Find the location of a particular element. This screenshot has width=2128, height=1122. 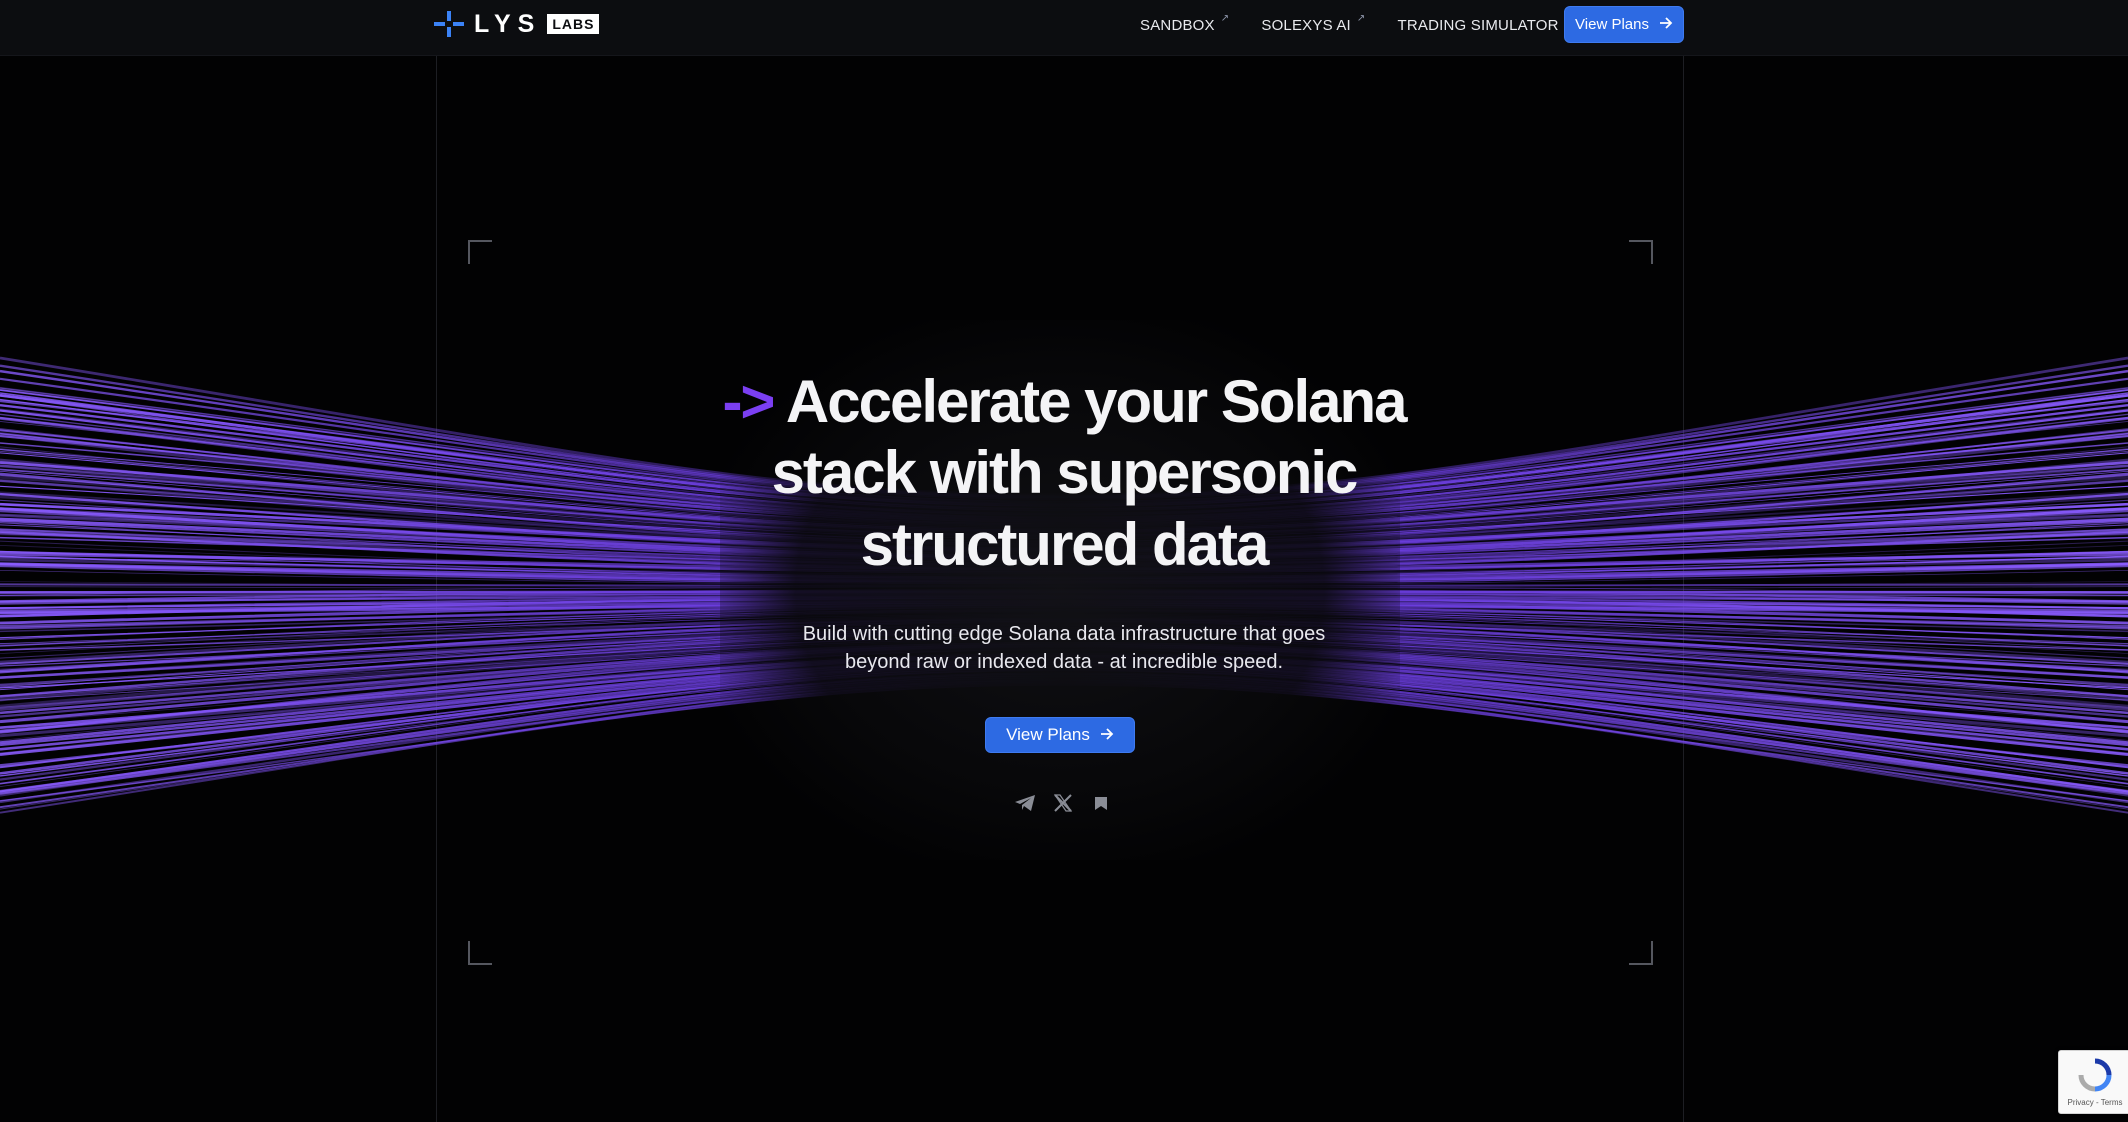

nav-link-sandbox: SANDBOX ↗ is located at coordinates (1184, 23).